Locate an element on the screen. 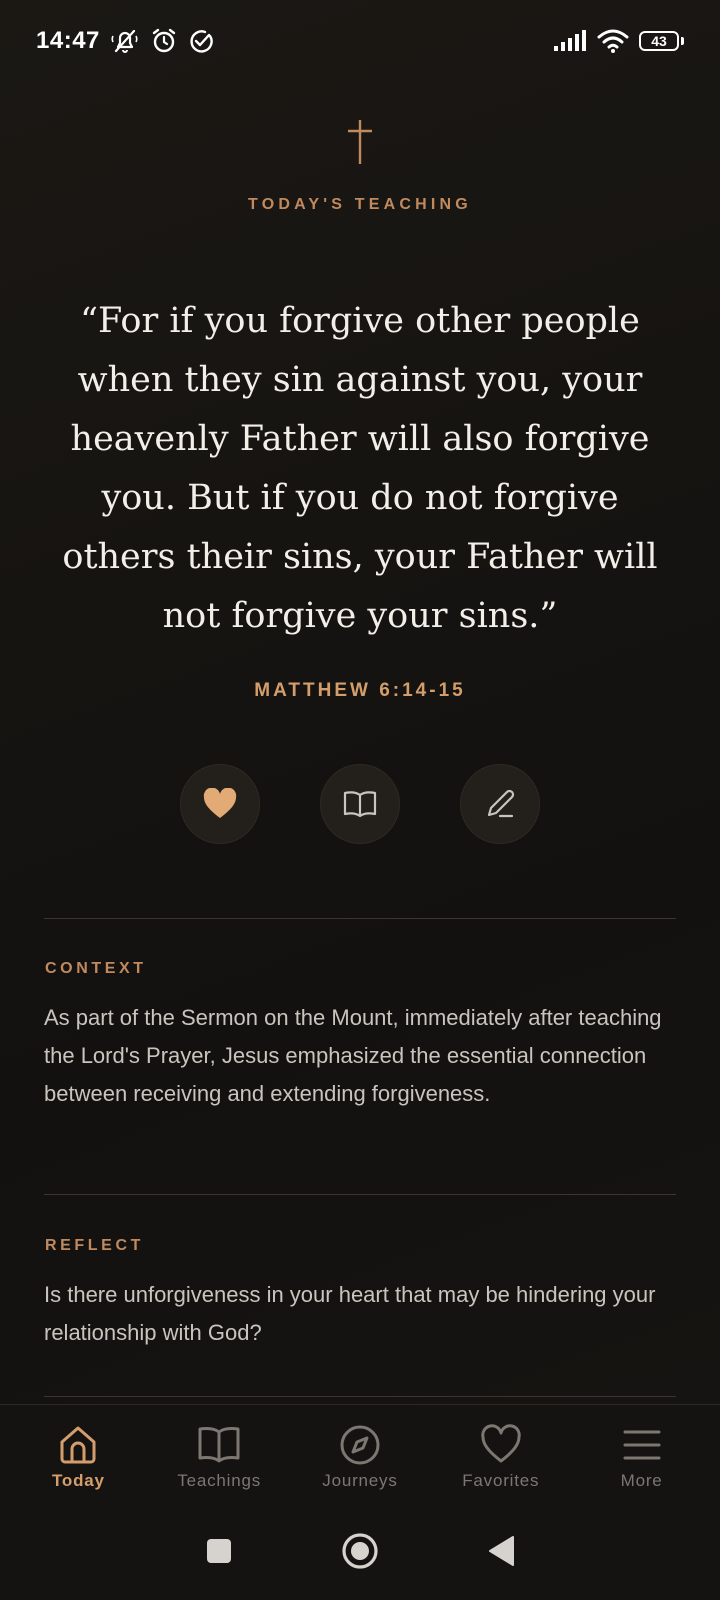 The height and width of the screenshot is (1600, 720). recents-button is located at coordinates (219, 1551).